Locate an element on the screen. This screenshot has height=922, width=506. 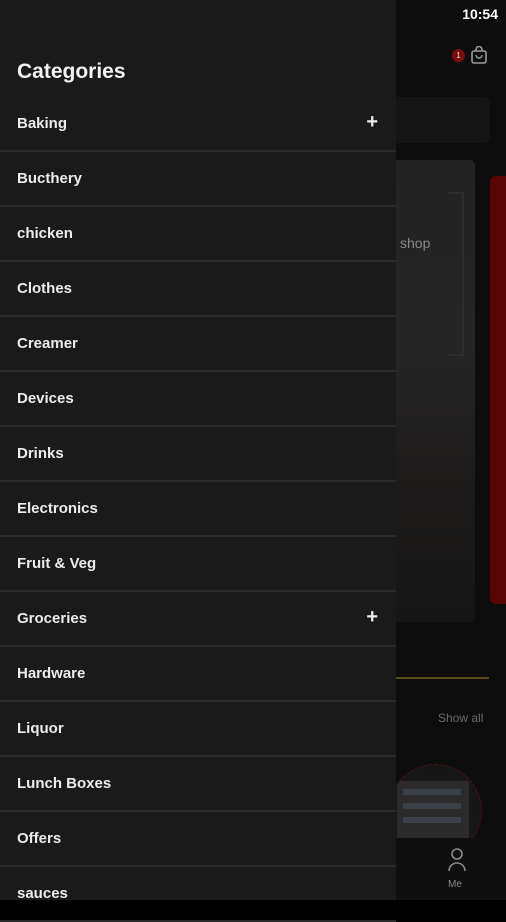
category-item: Drinks is located at coordinates (198, 454).